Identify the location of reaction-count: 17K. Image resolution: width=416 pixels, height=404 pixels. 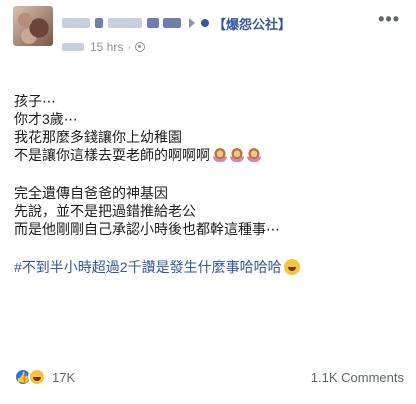
(63, 377).